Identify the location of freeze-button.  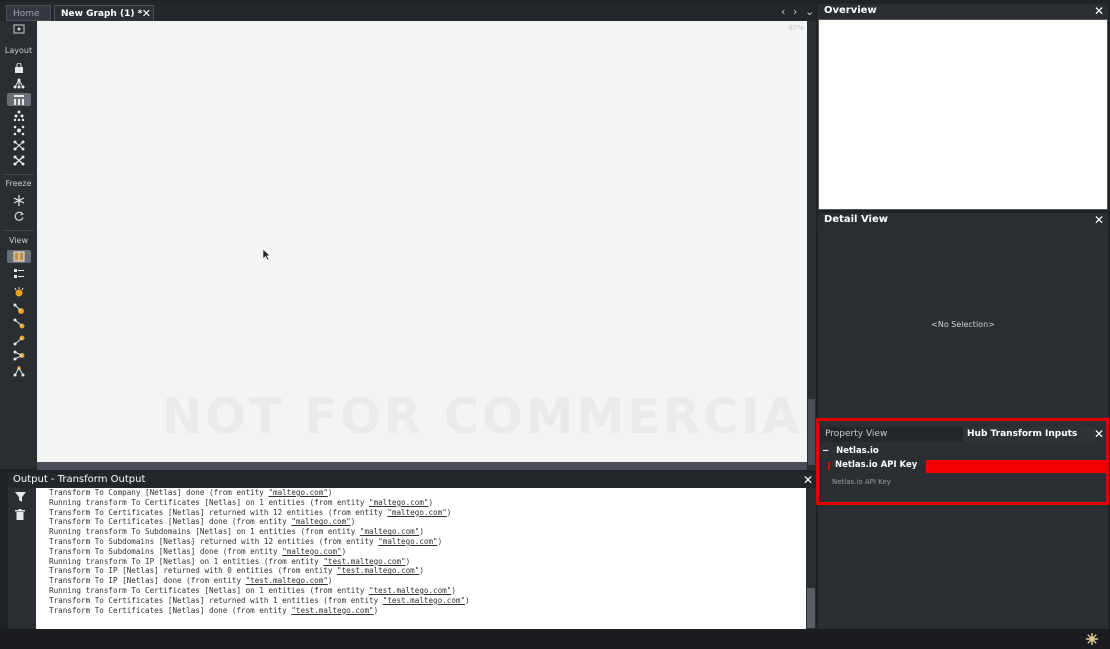
(19, 200).